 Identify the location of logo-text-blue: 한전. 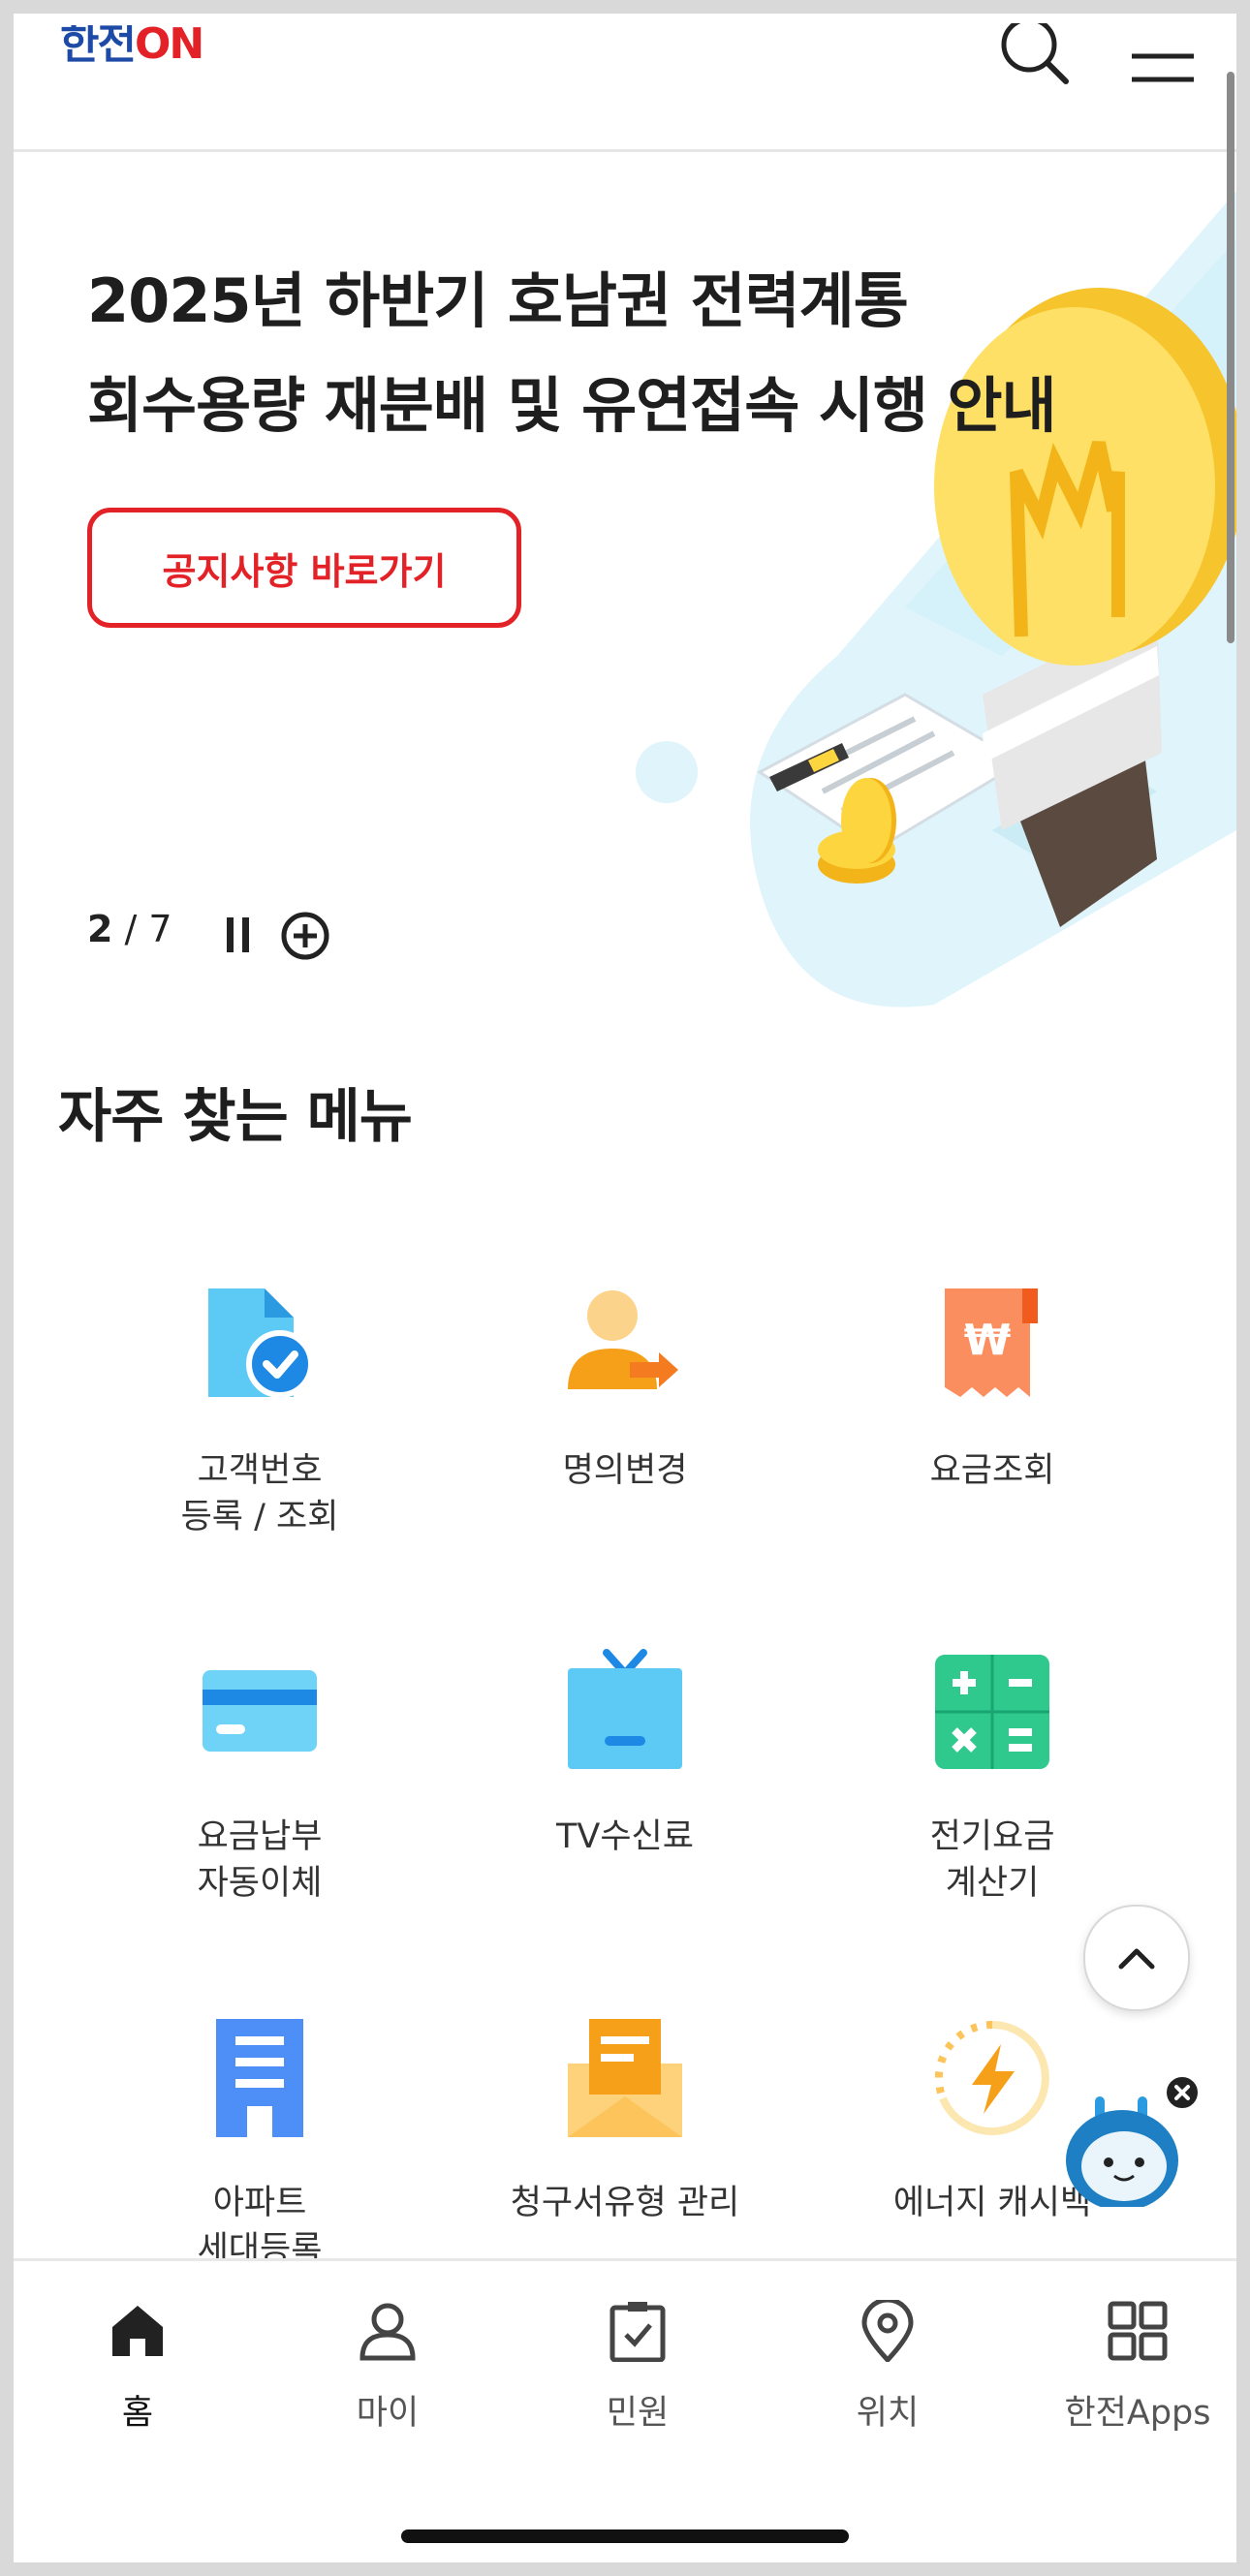
(98, 44).